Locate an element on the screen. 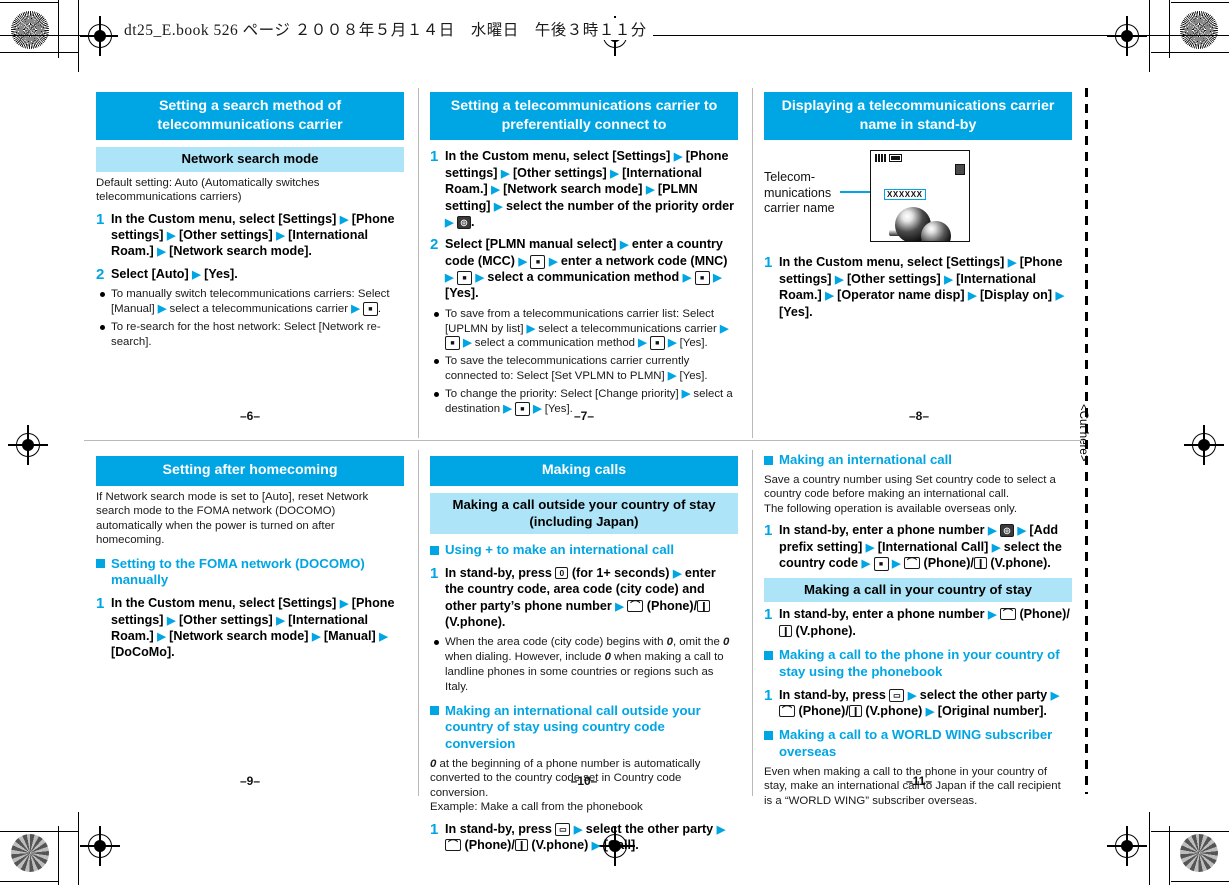  folio-page-number: –7– is located at coordinates (584, 416).